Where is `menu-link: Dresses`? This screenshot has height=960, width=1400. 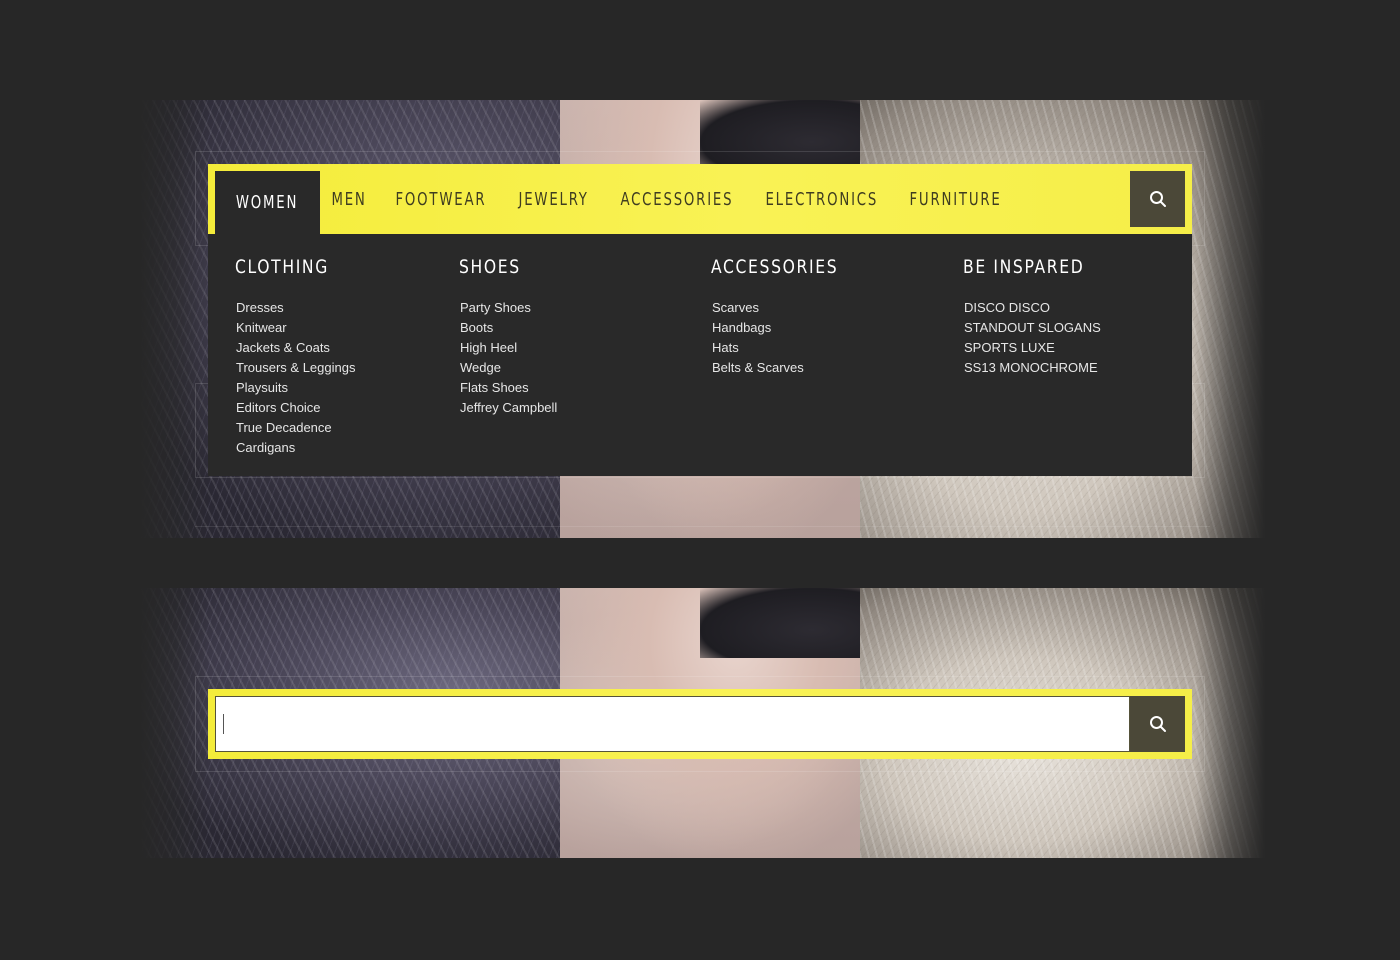 menu-link: Dresses is located at coordinates (295, 308).